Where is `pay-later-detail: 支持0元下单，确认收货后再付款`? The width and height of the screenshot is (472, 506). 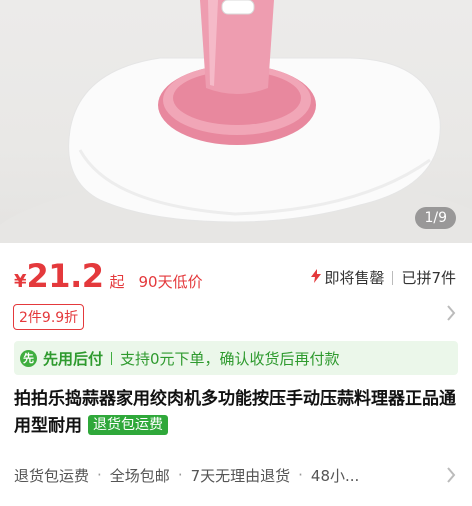
pay-later-detail: 支持0元下单，确认收货后再付款 is located at coordinates (230, 358).